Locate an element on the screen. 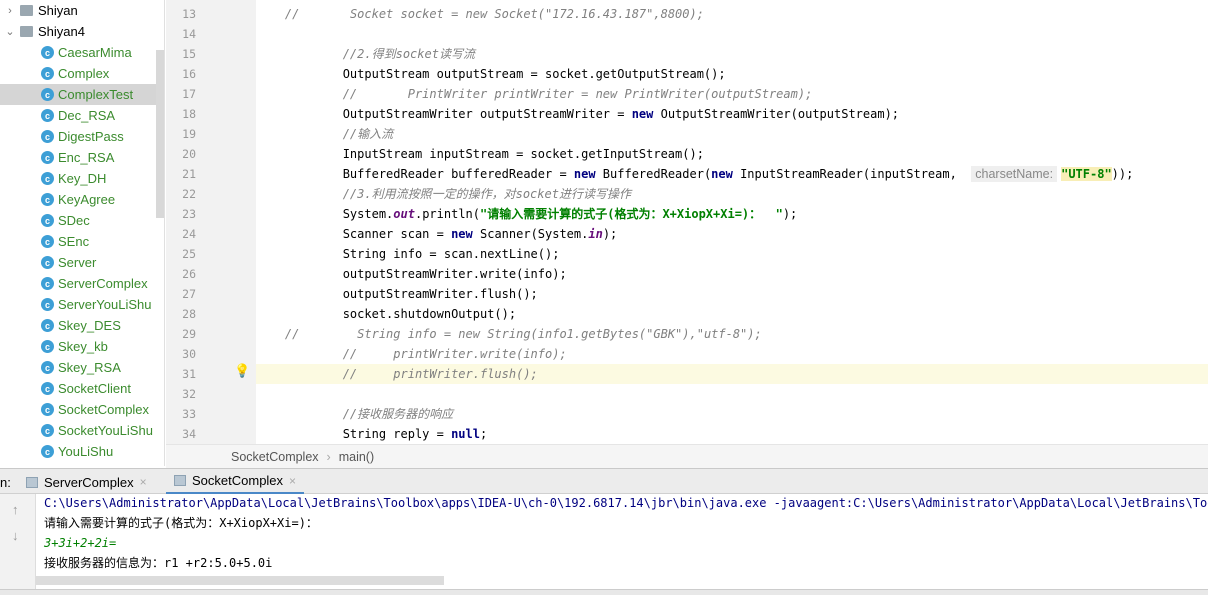  run-tool-window-tabs: n: ServerComplex × SocketComplex × is located at coordinates (604, 481).